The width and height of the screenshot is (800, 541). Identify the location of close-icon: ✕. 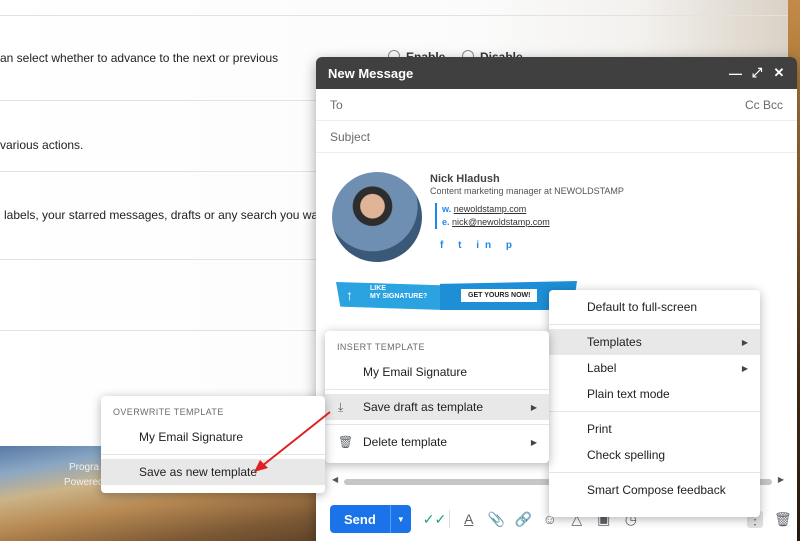
(779, 73).